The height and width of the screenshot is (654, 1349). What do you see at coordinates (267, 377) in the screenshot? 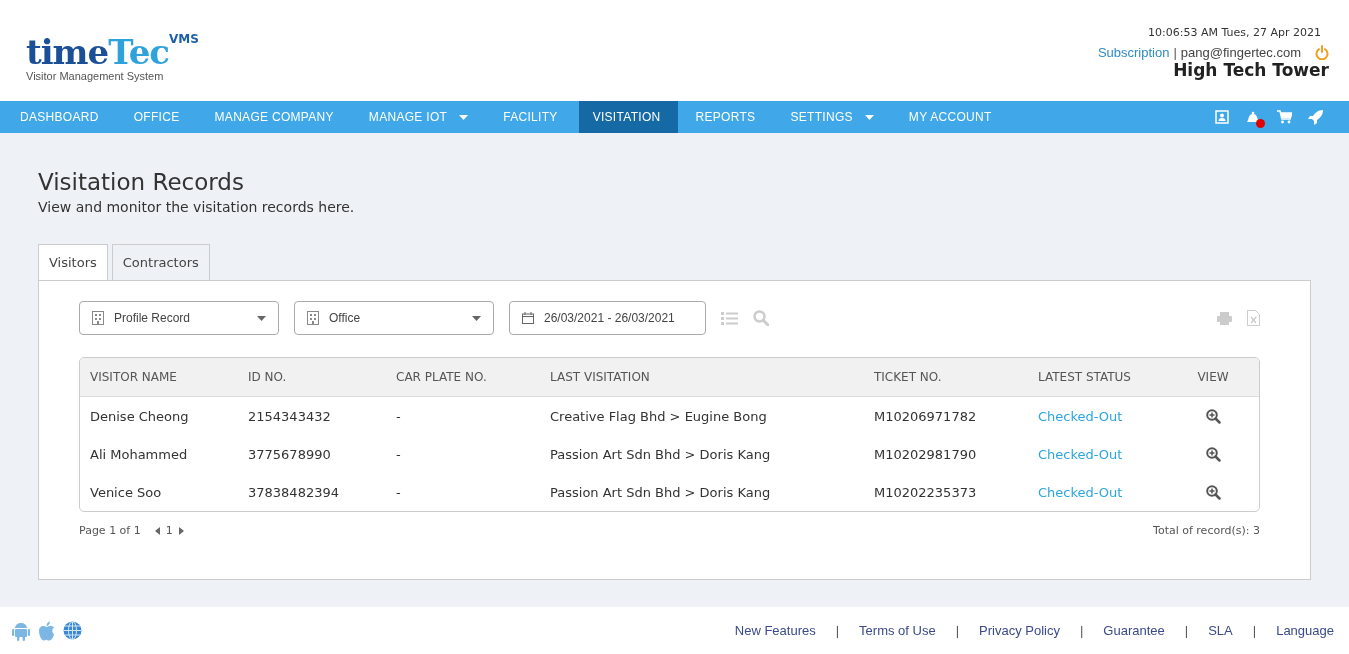
I see `column-header: ID NO.` at bounding box center [267, 377].